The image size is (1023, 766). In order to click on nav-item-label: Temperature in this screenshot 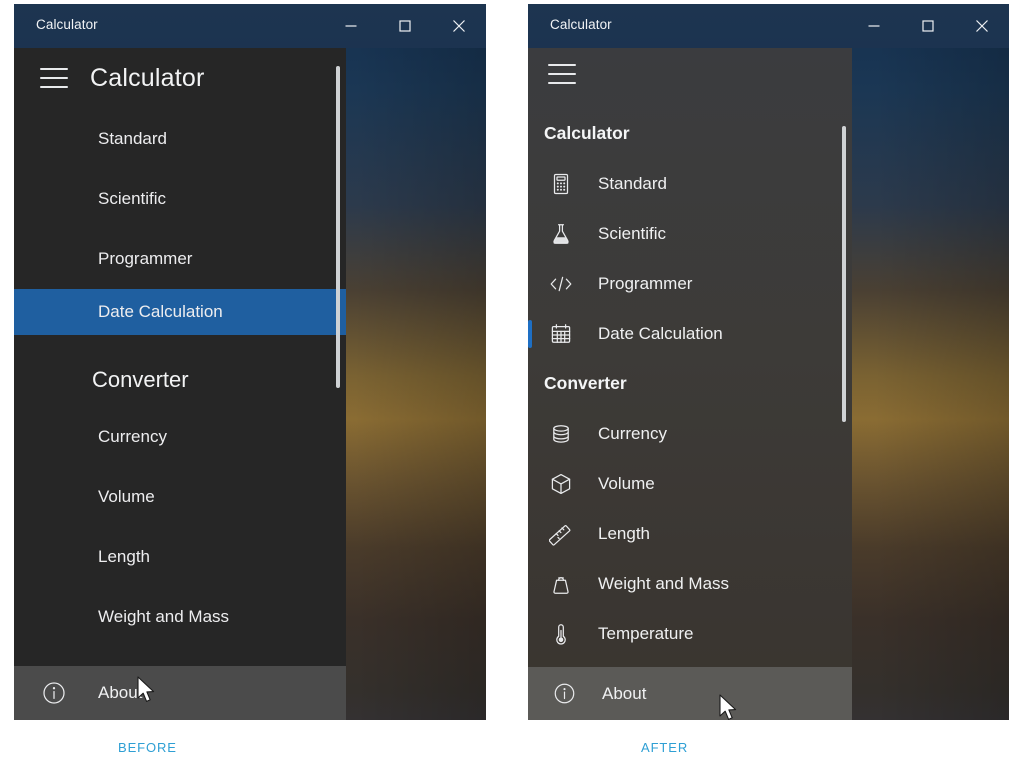, I will do `click(646, 633)`.